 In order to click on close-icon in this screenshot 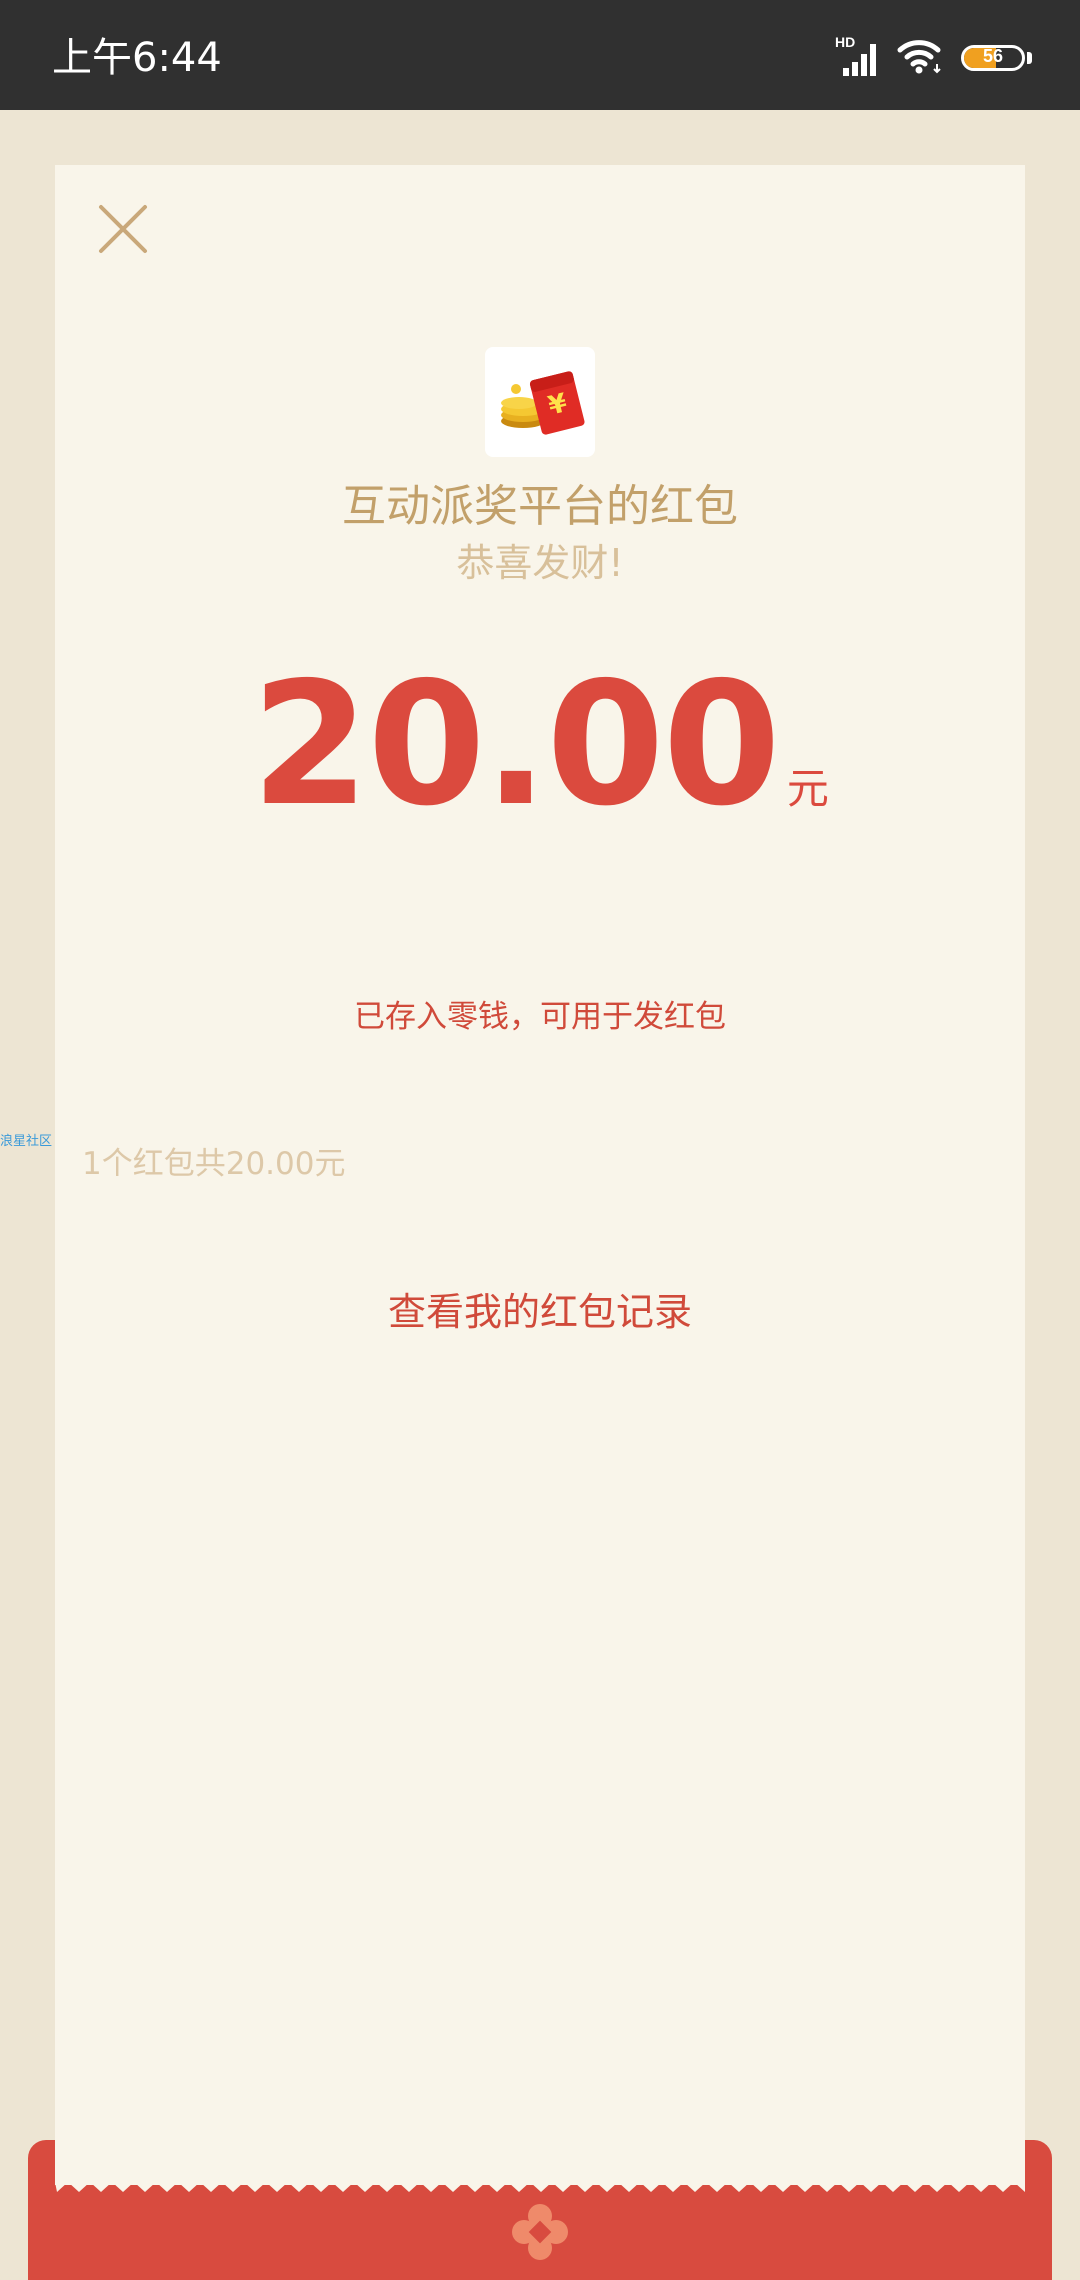, I will do `click(123, 229)`.